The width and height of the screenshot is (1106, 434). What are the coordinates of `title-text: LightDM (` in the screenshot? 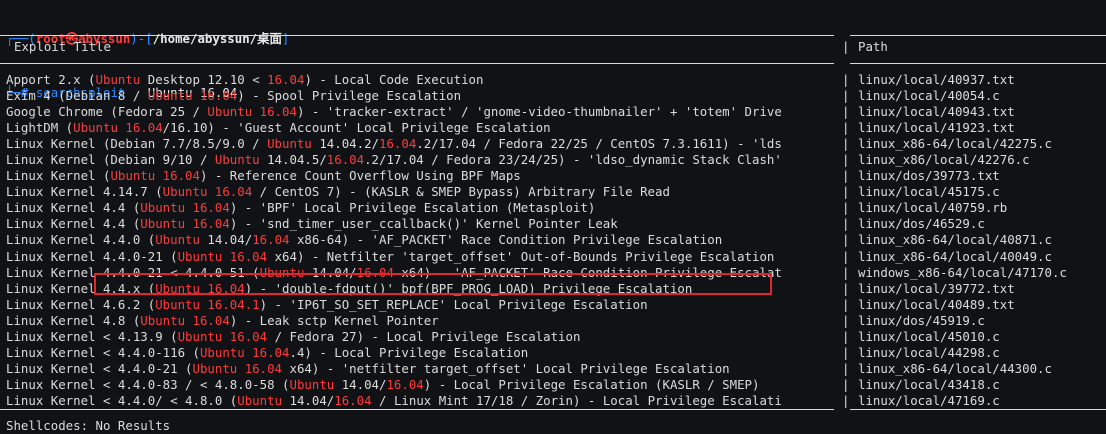 It's located at (40, 128).